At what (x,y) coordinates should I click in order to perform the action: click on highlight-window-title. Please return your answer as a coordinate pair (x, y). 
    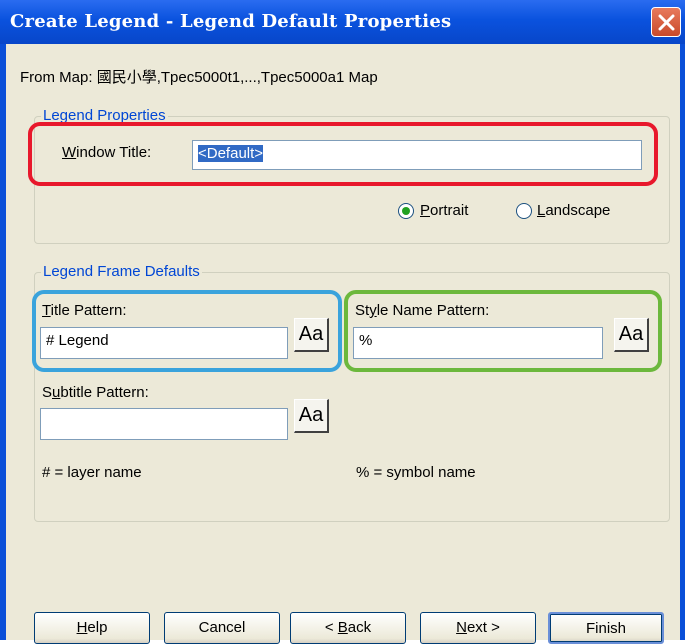
    Looking at the image, I should click on (343, 154).